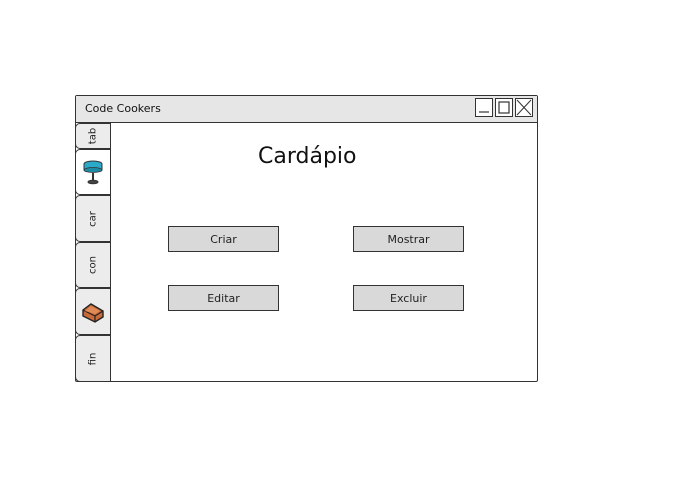 The image size is (678, 478). I want to click on tab-label: car, so click(93, 218).